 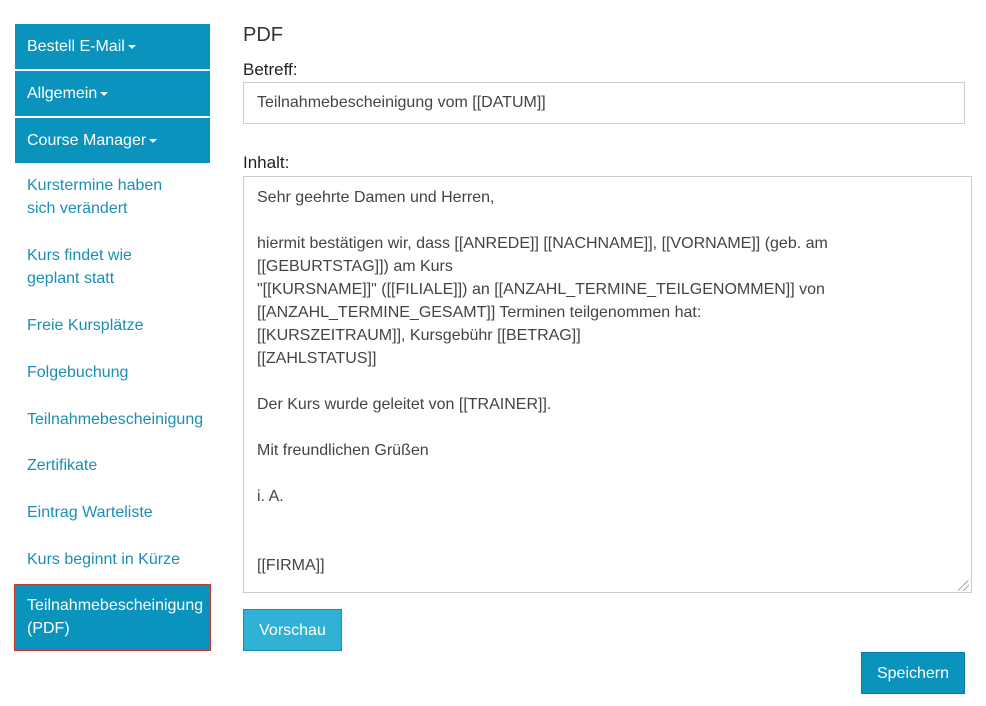 I want to click on subject-label: Betreff:, so click(x=270, y=69).